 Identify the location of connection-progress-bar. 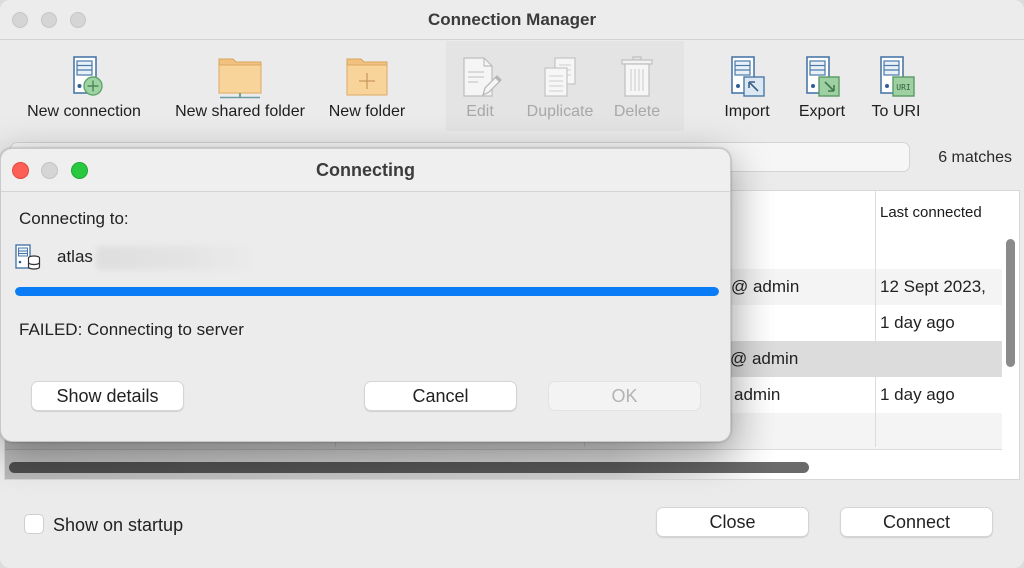
(367, 291).